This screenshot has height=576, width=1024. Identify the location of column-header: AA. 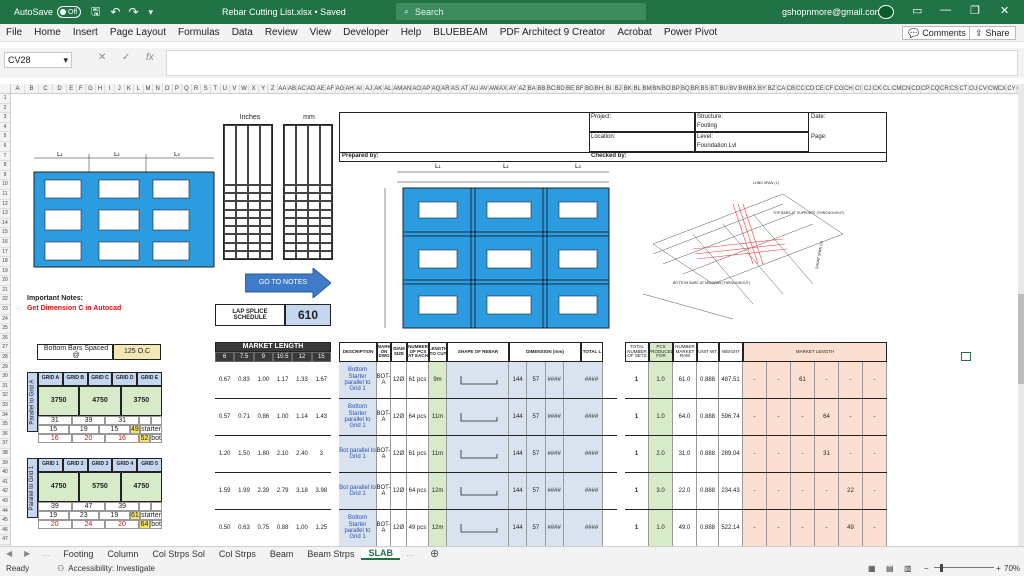
(283, 88).